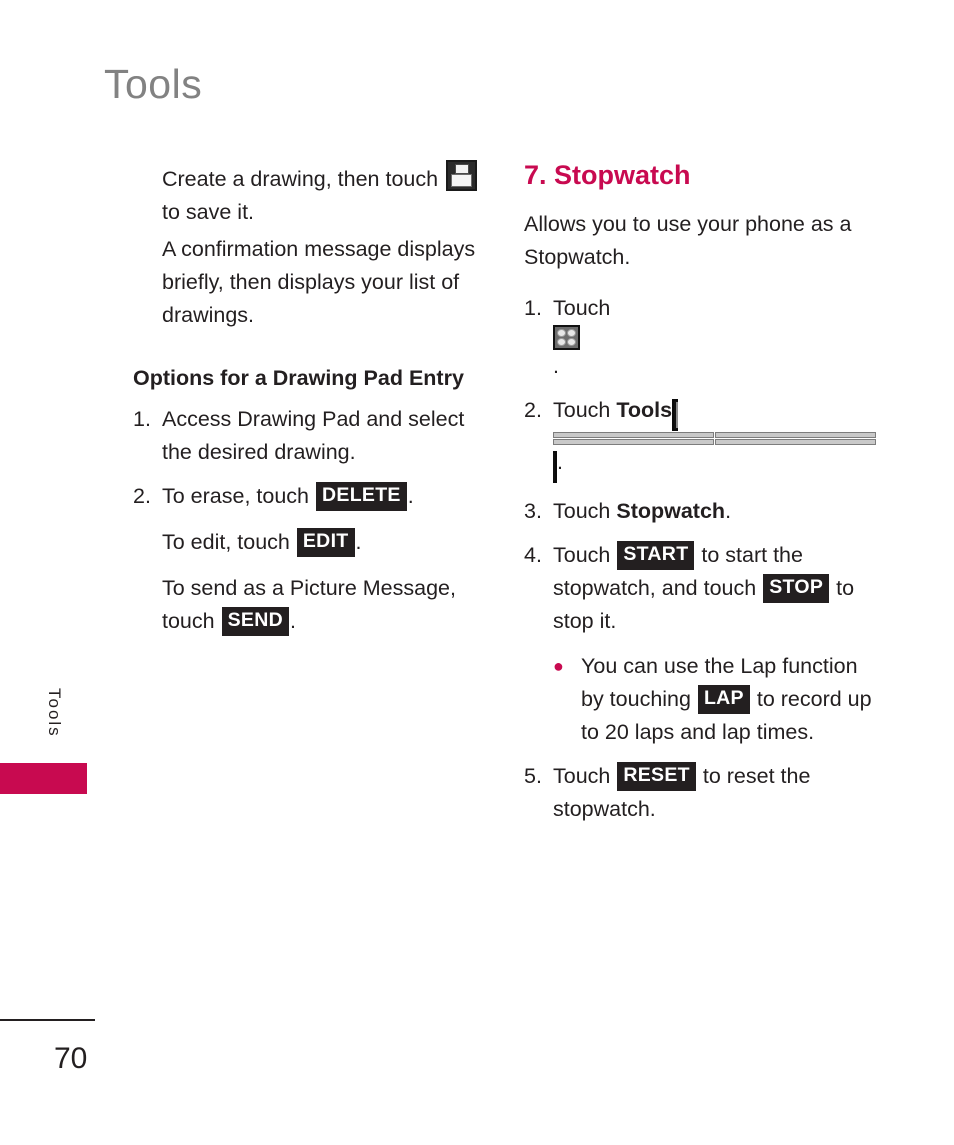  Describe the element at coordinates (47, 1020) in the screenshot. I see `footer-divider` at that location.